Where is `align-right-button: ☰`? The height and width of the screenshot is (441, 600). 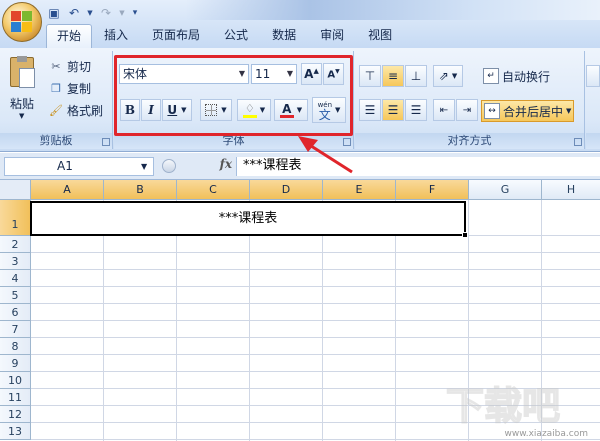
align-right-button: ☰ is located at coordinates (416, 110).